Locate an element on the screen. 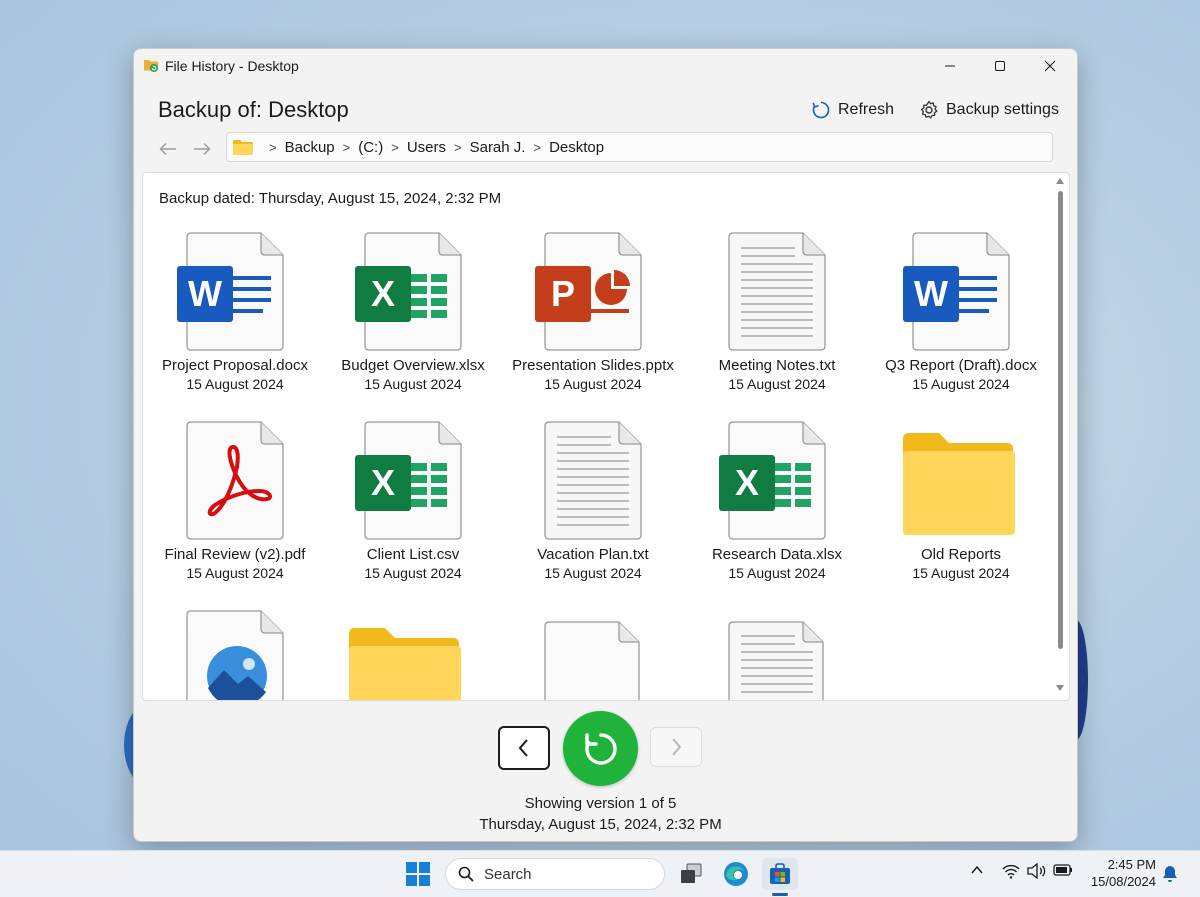 Image resolution: width=1200 pixels, height=897 pixels. file-item: X Client List.csv 15 August 2024 is located at coordinates (413, 500).